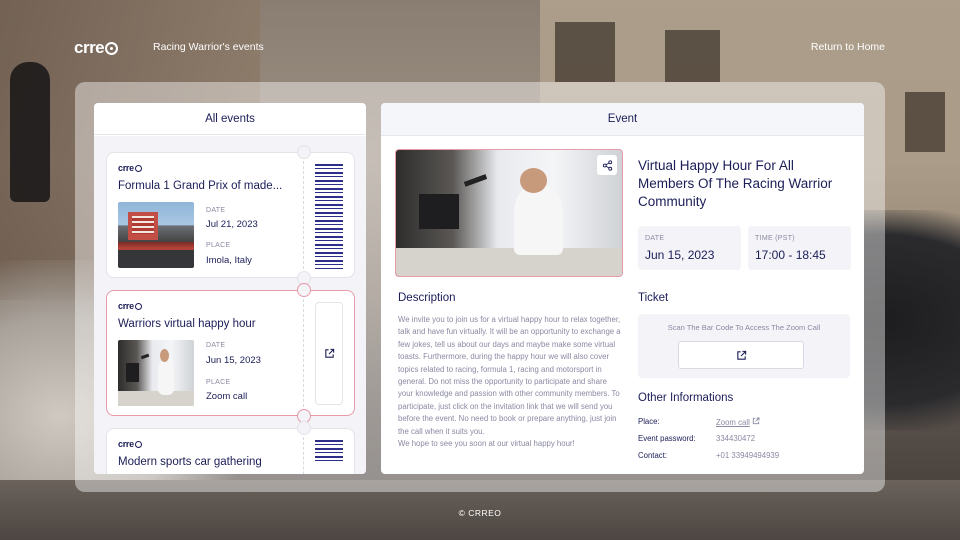 This screenshot has width=960, height=540. Describe the element at coordinates (112, 48) in the screenshot. I see `ball-icon` at that location.